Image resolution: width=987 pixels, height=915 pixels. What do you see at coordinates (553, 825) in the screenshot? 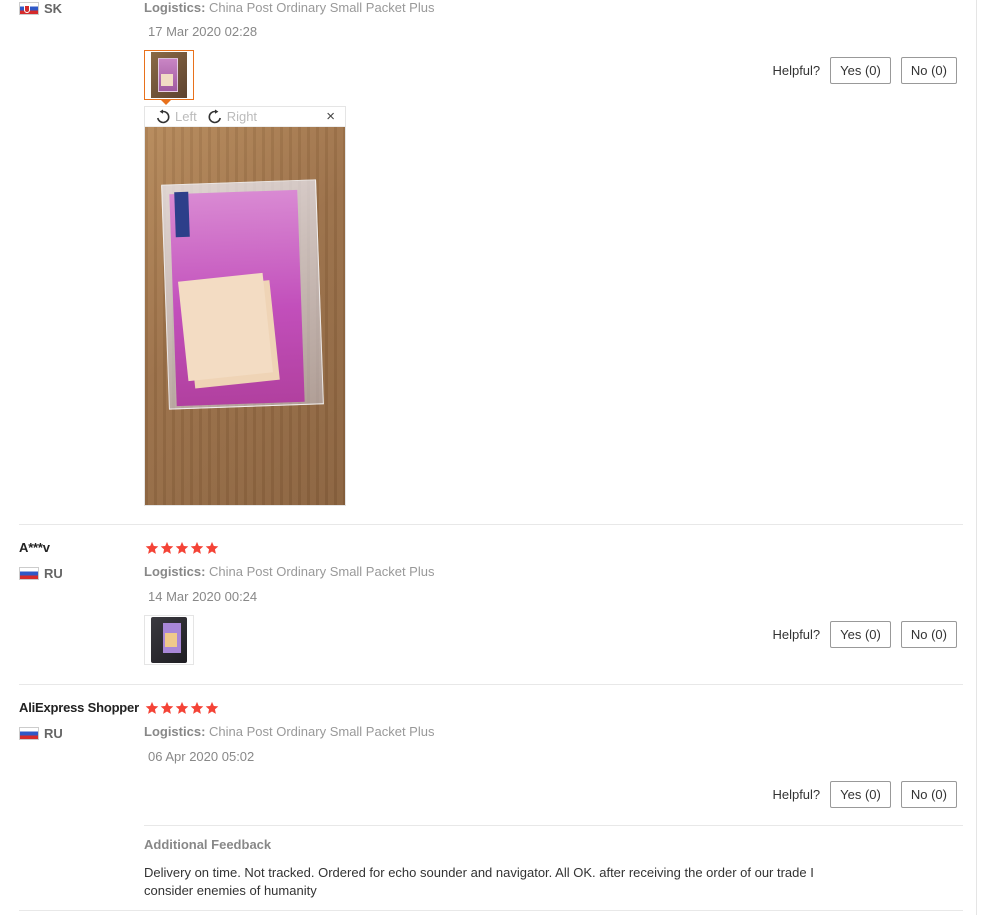
I see `additional-feedback-divider` at bounding box center [553, 825].